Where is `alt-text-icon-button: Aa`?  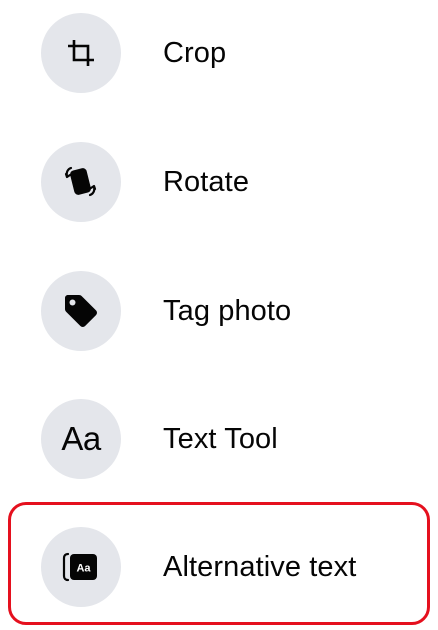
alt-text-icon-button: Aa is located at coordinates (81, 567).